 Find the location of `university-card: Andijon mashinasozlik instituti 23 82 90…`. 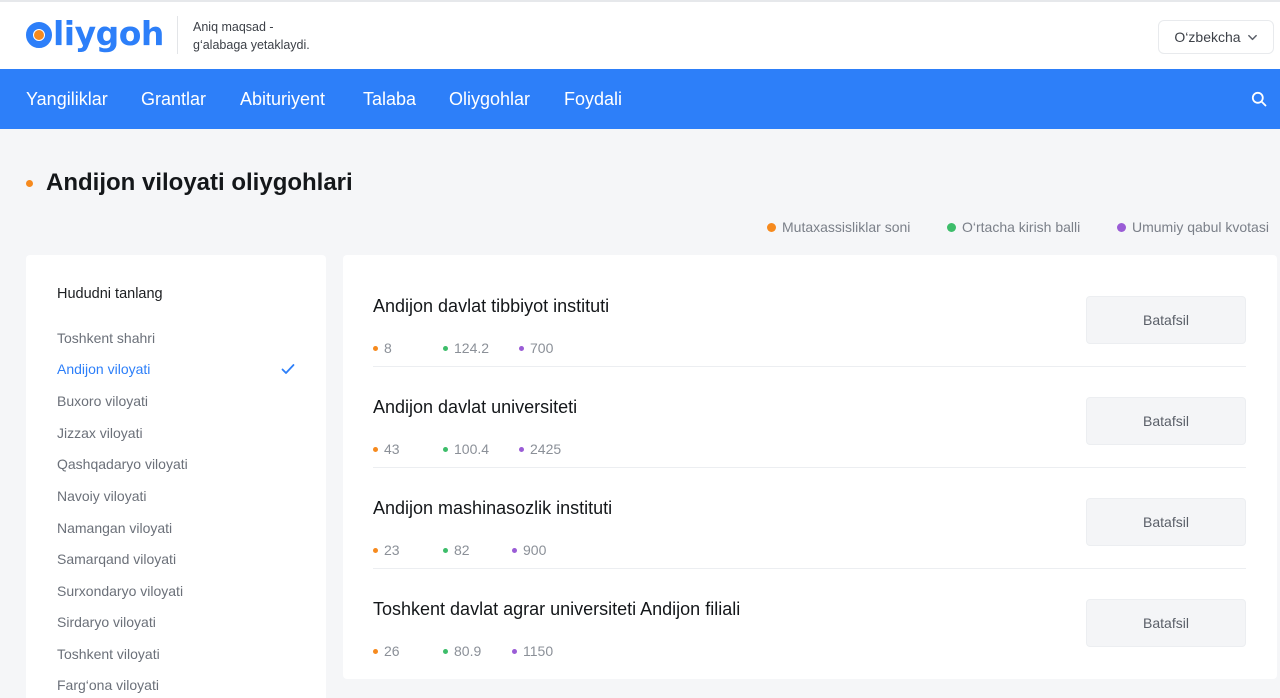

university-card: Andijon mashinasozlik instituti 23 82 90… is located at coordinates (809, 518).